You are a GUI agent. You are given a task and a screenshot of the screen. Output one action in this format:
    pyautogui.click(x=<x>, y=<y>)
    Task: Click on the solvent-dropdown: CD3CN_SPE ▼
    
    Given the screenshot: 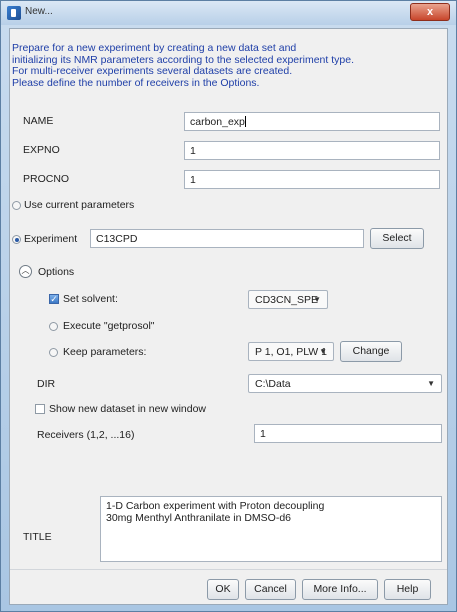 What is the action you would take?
    pyautogui.click(x=288, y=299)
    